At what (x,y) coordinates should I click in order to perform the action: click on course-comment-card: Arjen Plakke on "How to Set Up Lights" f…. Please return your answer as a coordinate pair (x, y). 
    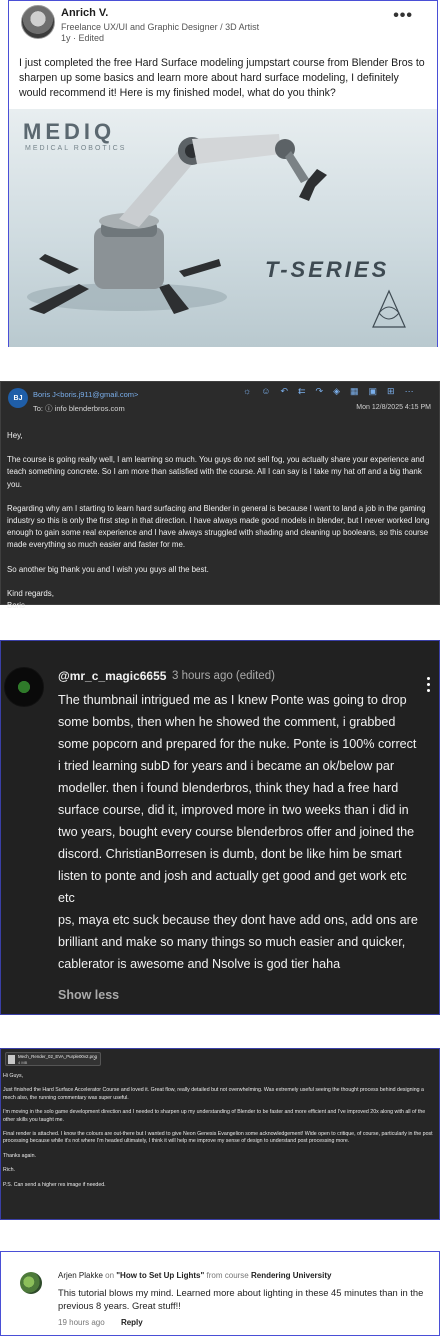
    Looking at the image, I should click on (220, 1293).